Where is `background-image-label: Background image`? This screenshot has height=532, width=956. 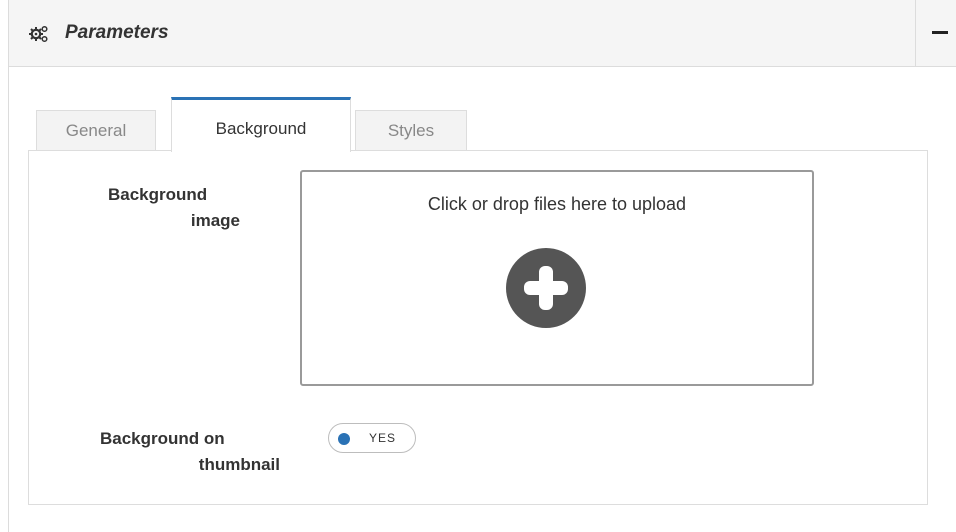 background-image-label: Background image is located at coordinates (150, 208).